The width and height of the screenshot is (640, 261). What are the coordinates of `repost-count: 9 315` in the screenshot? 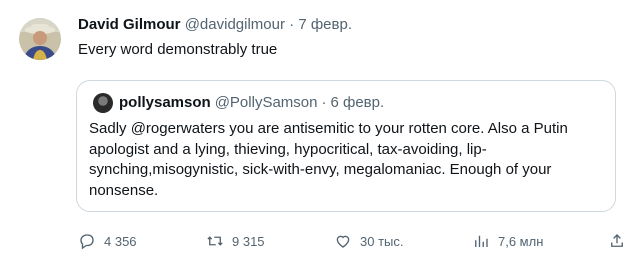 It's located at (248, 241).